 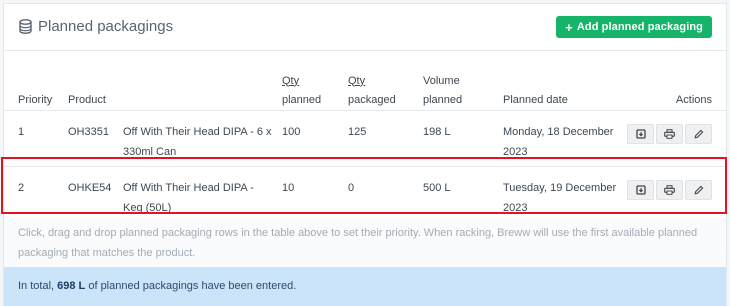 What do you see at coordinates (87, 99) in the screenshot?
I see `col-product: Product` at bounding box center [87, 99].